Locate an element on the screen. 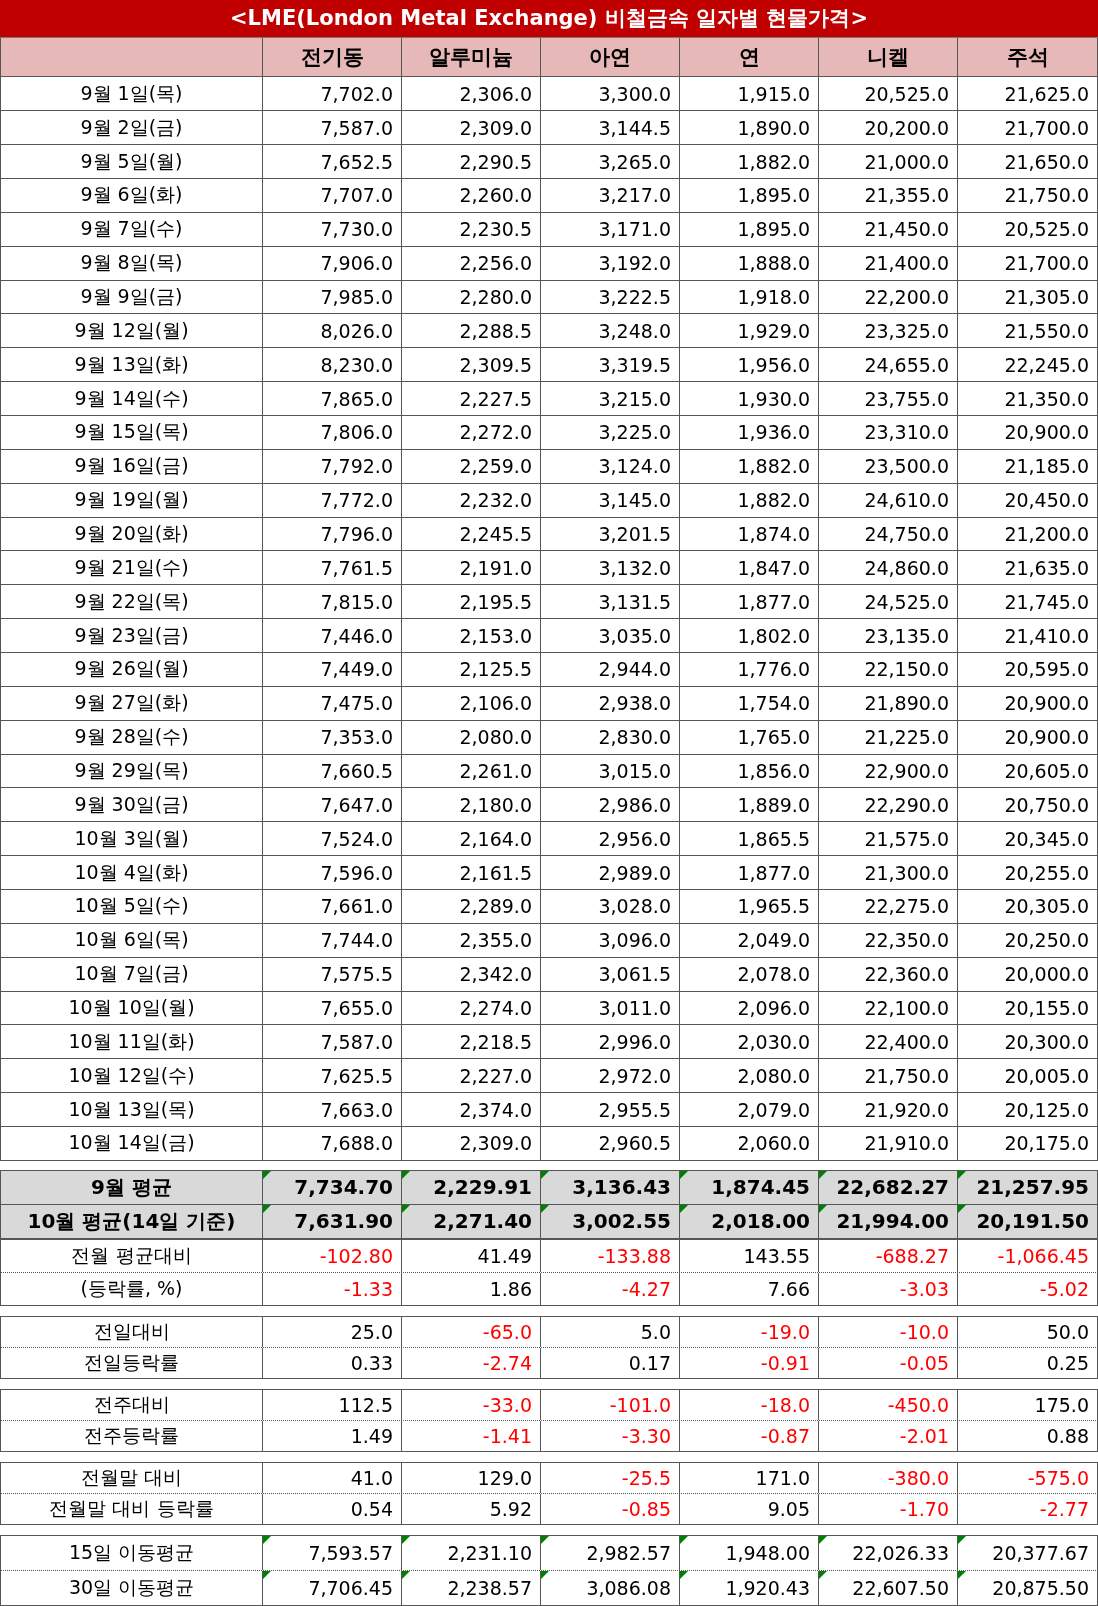 The height and width of the screenshot is (1606, 1098). row-label: 전월말 대비 is located at coordinates (131, 1477).